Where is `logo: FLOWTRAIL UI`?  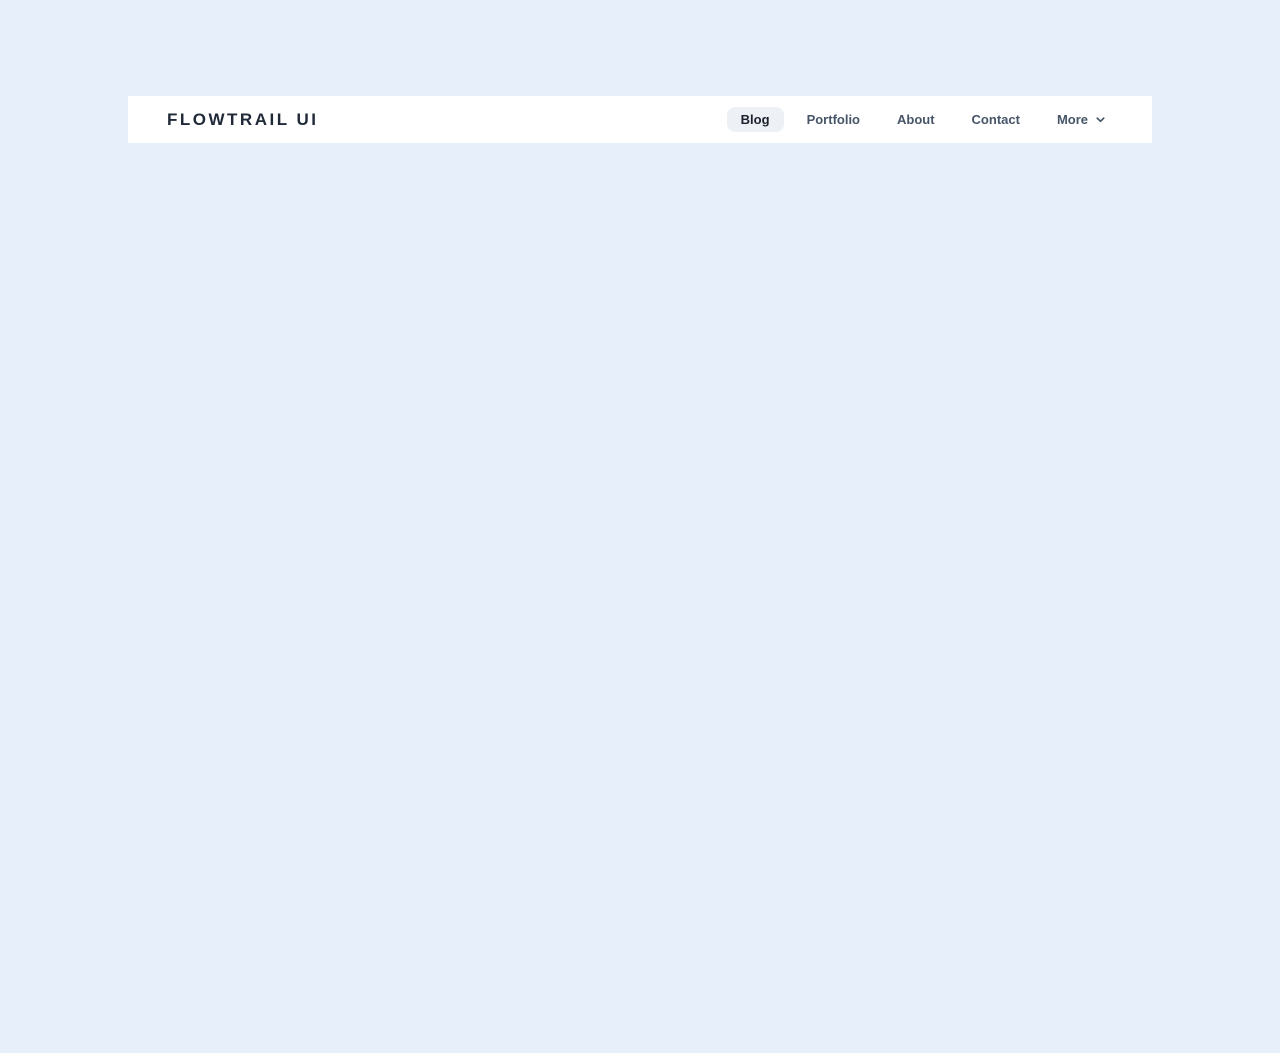 logo: FLOWTRAIL UI is located at coordinates (243, 120).